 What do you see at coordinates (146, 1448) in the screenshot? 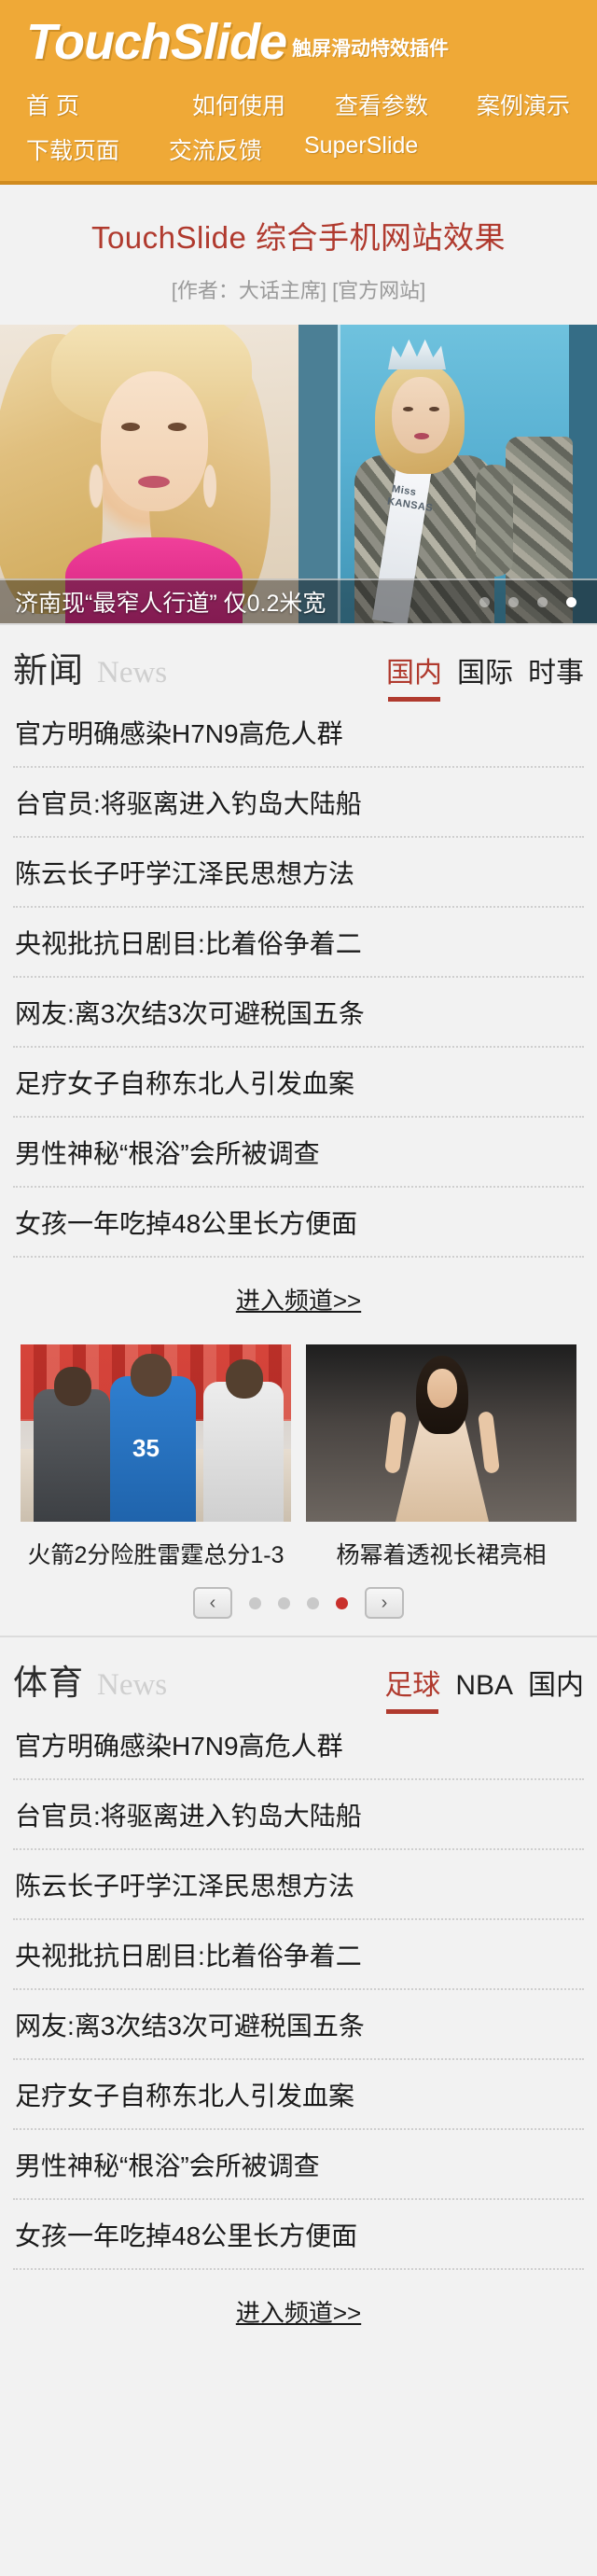
I see `jersey-number: 35` at bounding box center [146, 1448].